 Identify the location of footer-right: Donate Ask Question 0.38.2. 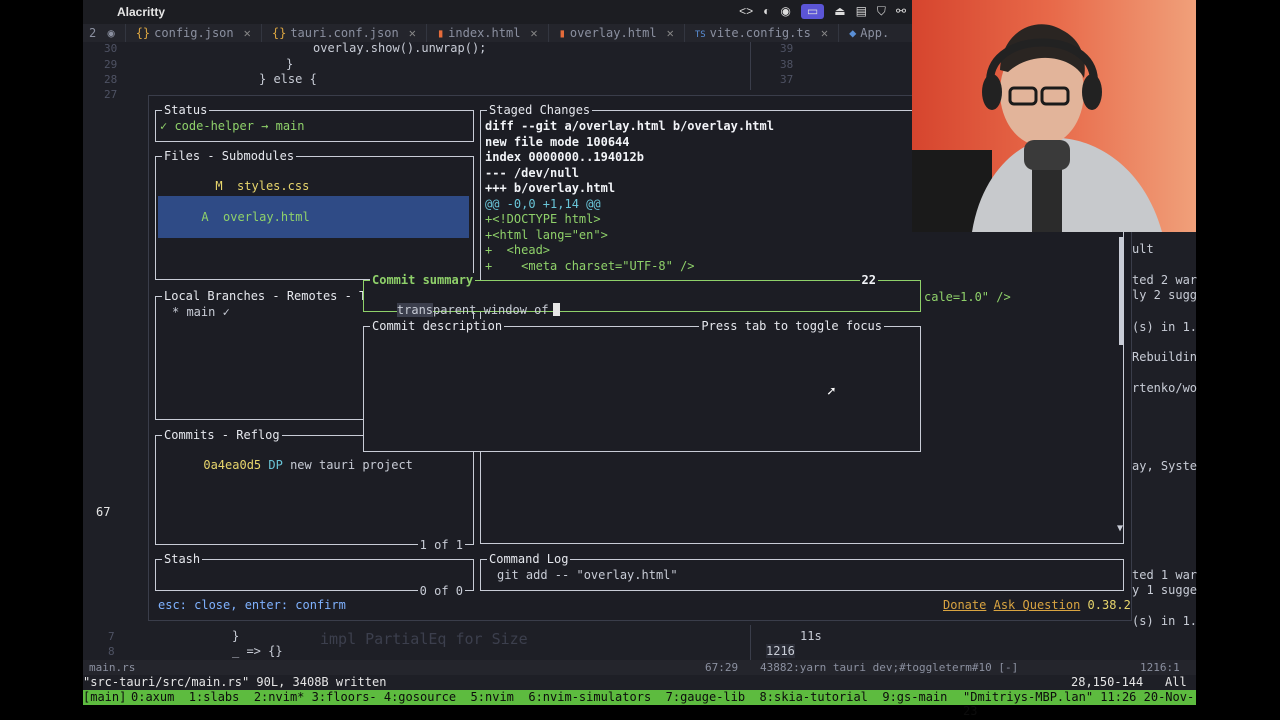
(1037, 605).